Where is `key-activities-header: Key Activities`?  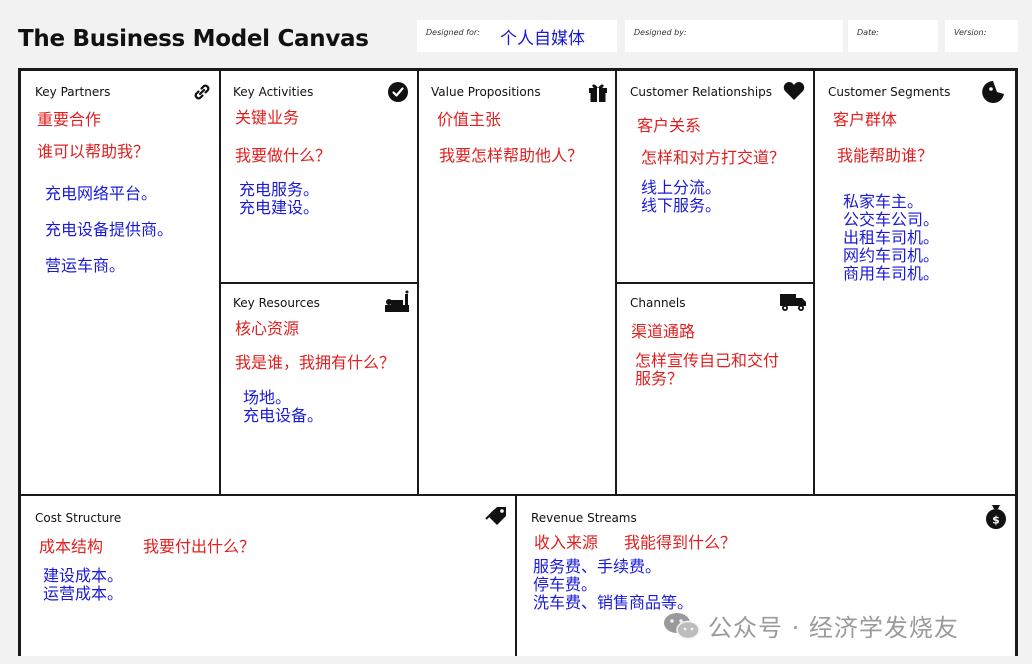 key-activities-header: Key Activities is located at coordinates (273, 92).